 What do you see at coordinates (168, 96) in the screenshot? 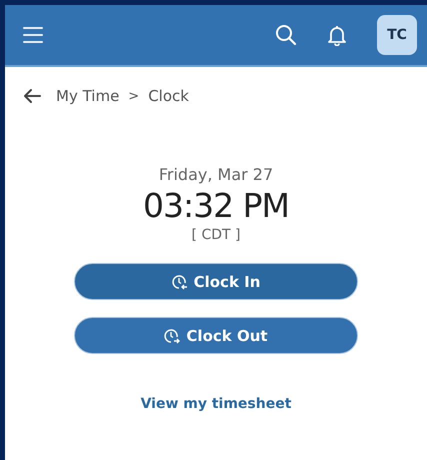
I see `breadcrumb-current: Clock` at bounding box center [168, 96].